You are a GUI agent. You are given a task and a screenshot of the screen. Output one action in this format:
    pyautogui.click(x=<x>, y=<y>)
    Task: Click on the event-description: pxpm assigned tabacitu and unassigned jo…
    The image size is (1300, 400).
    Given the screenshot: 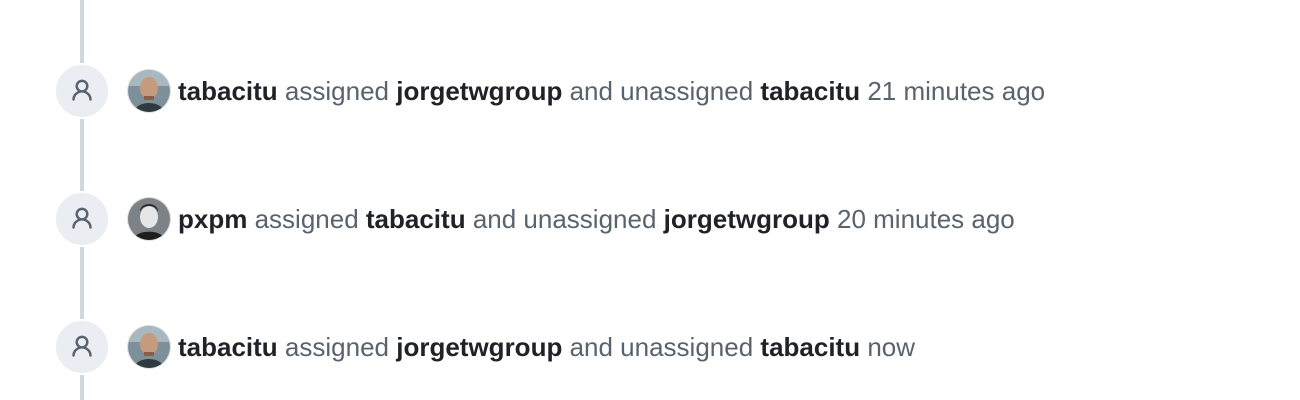 What is the action you would take?
    pyautogui.click(x=596, y=219)
    